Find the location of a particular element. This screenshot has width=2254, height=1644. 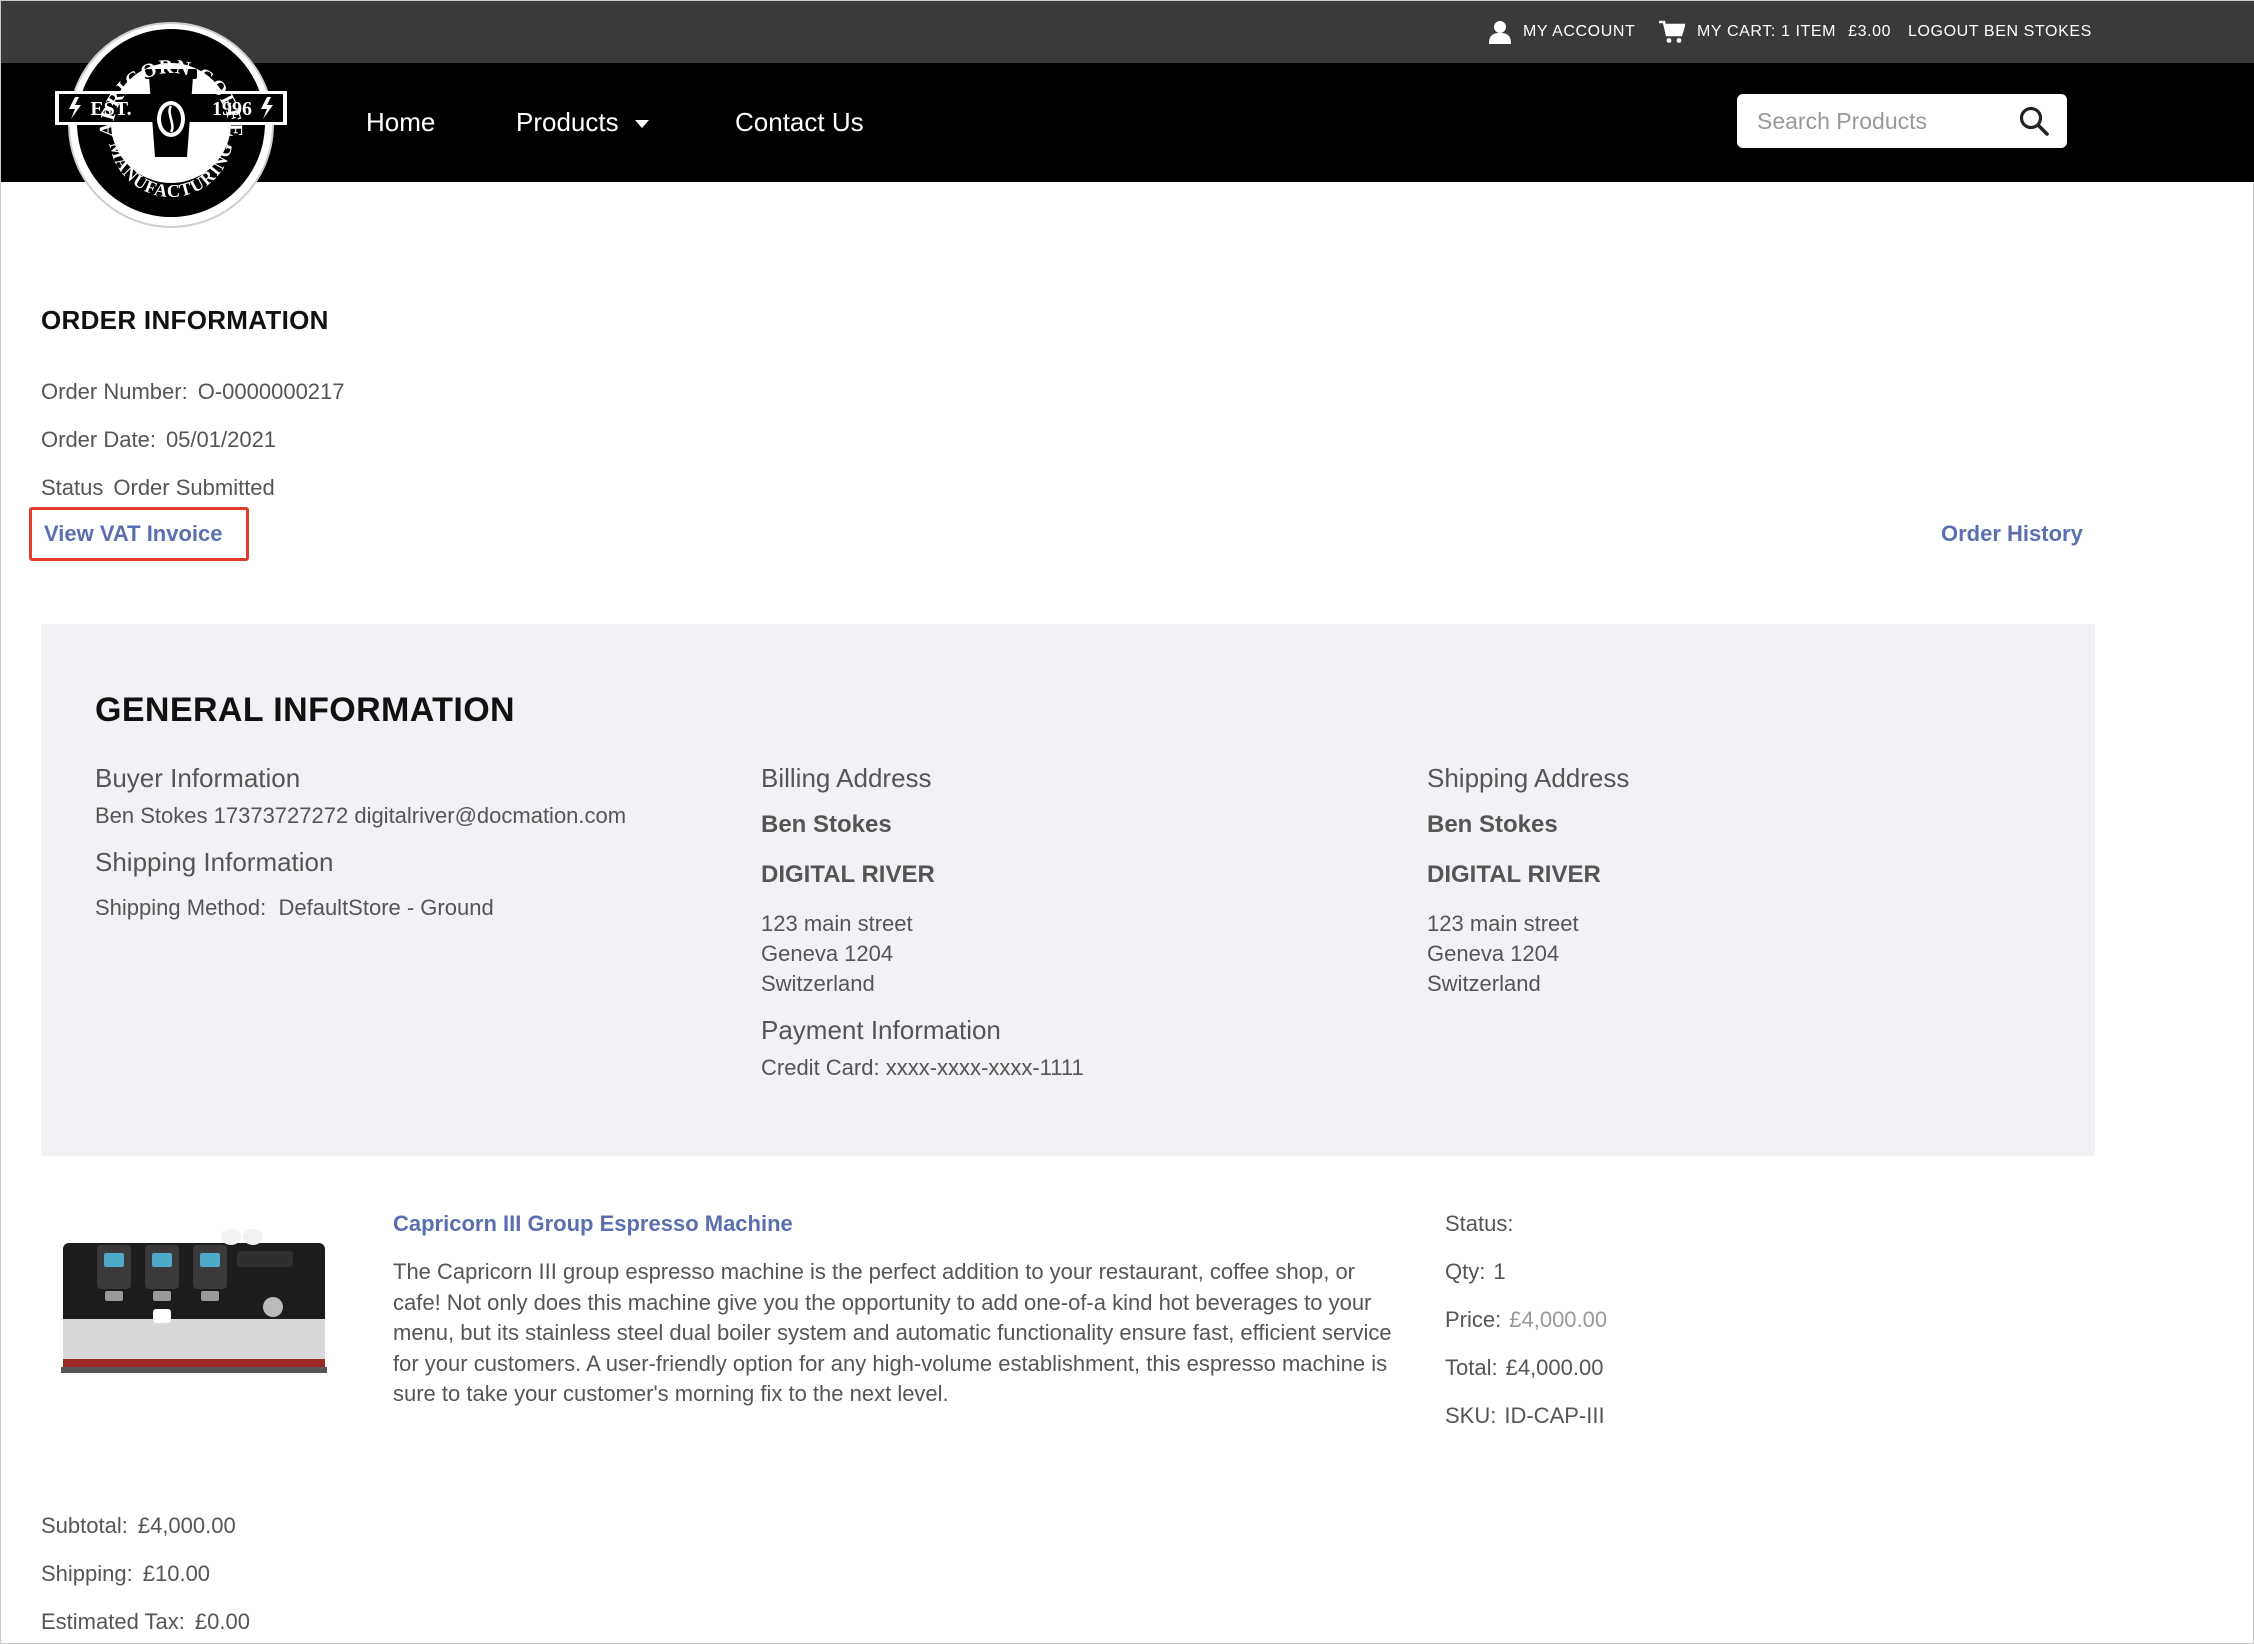

order-status-row: Status Order Submitted is located at coordinates (158, 488).